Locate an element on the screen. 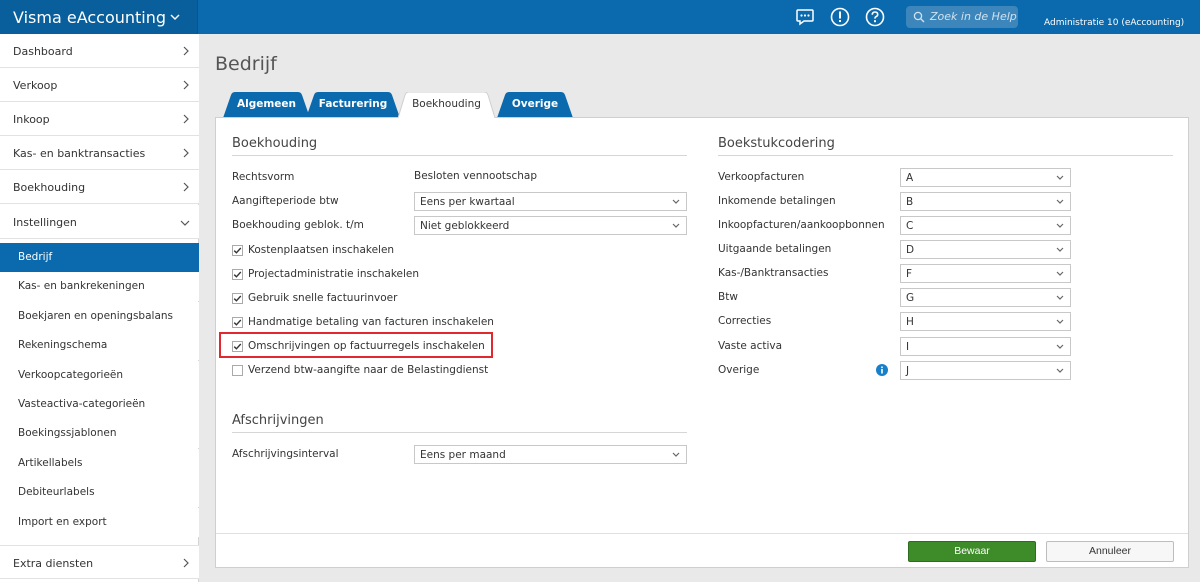 This screenshot has height=582, width=1200. help-search-input: Zoek in de Help is located at coordinates (962, 17).